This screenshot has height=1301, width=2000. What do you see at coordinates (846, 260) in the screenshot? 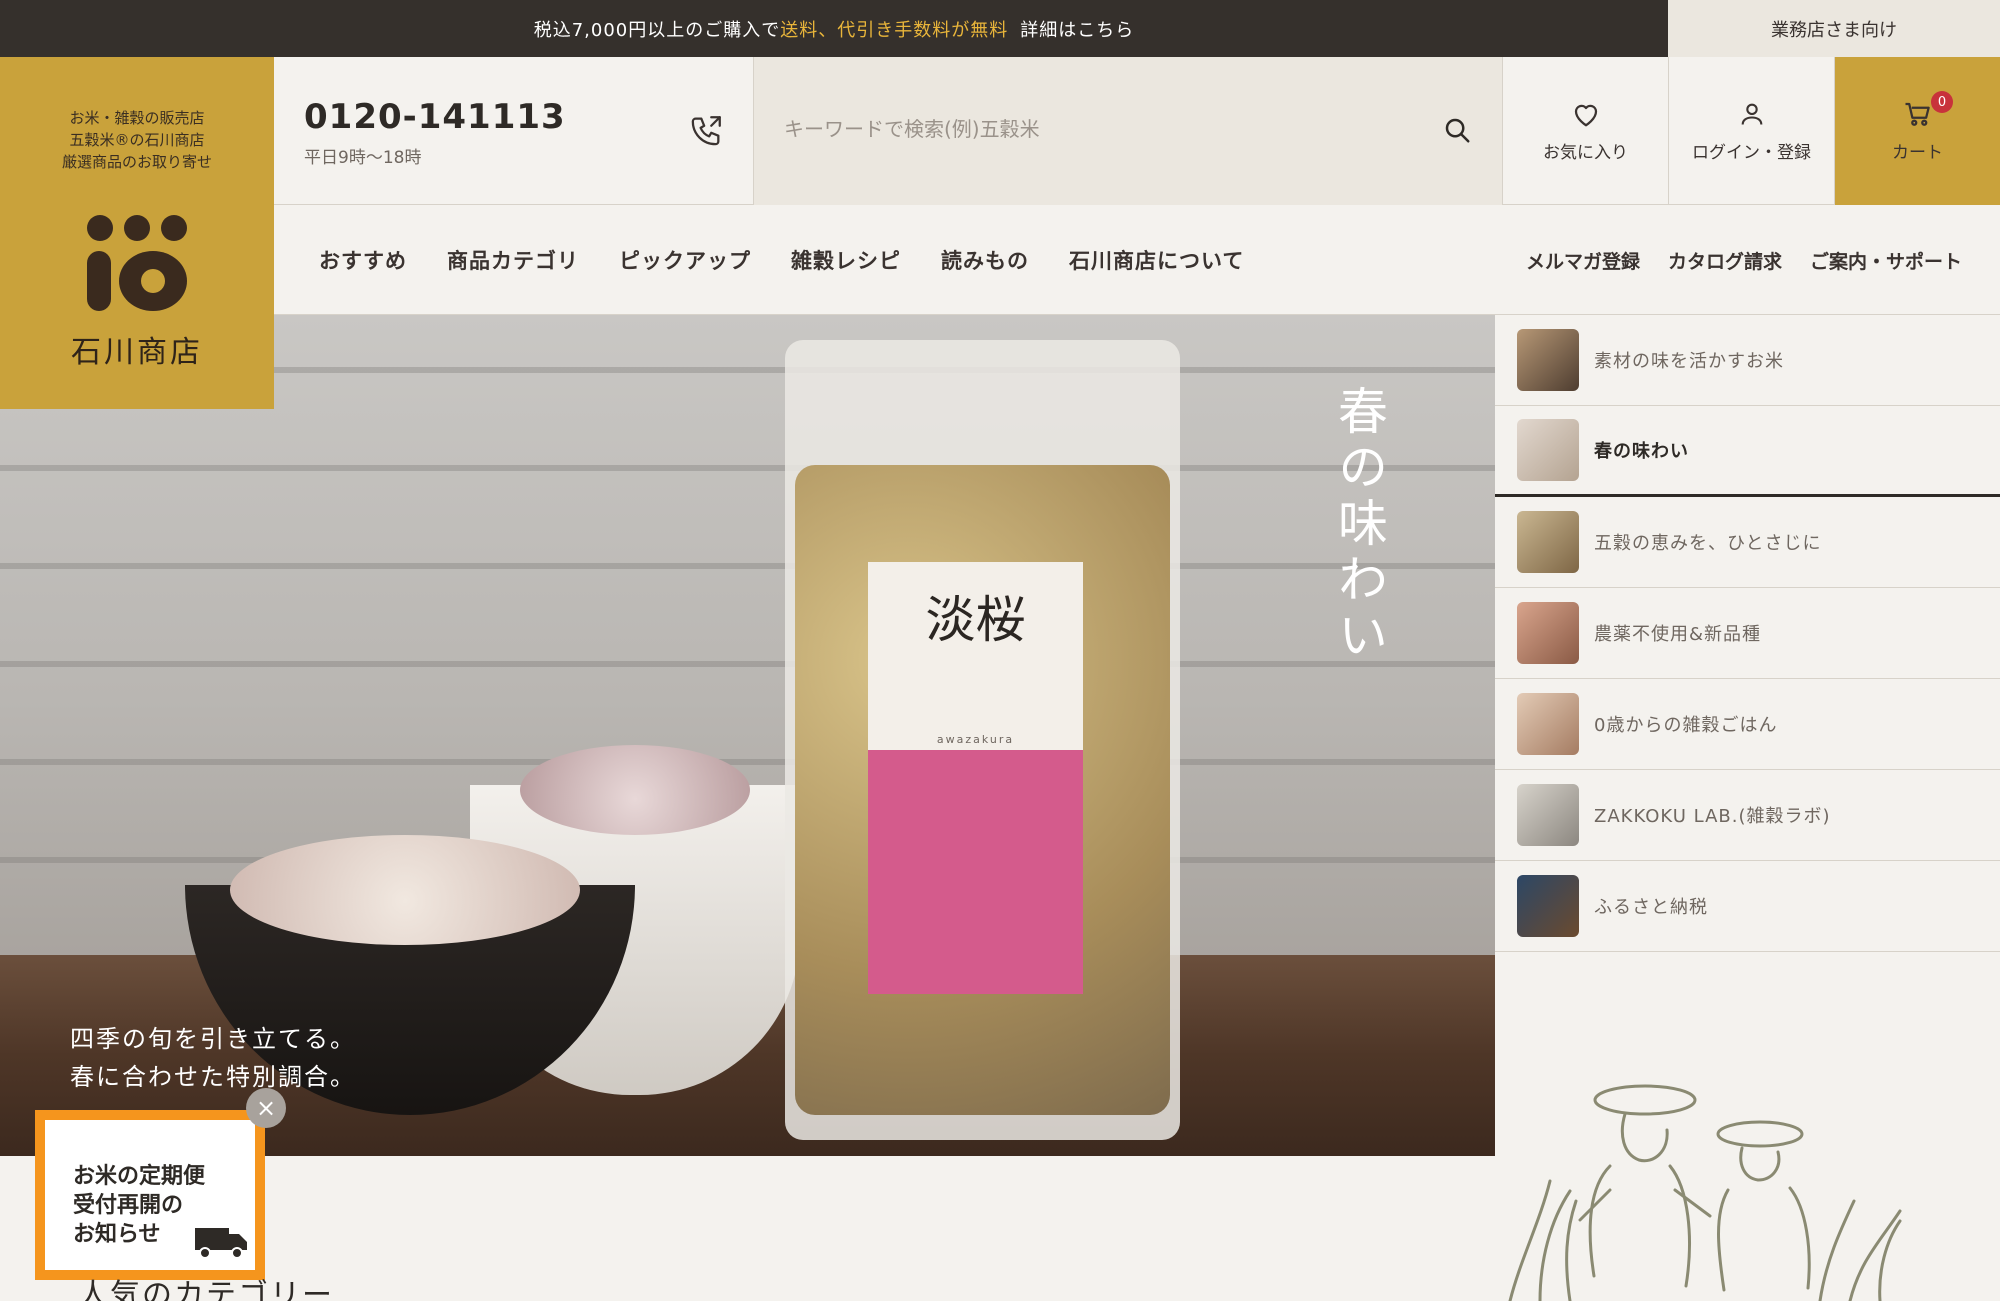
I see `nav-item-recipes: 雑穀レシピ` at bounding box center [846, 260].